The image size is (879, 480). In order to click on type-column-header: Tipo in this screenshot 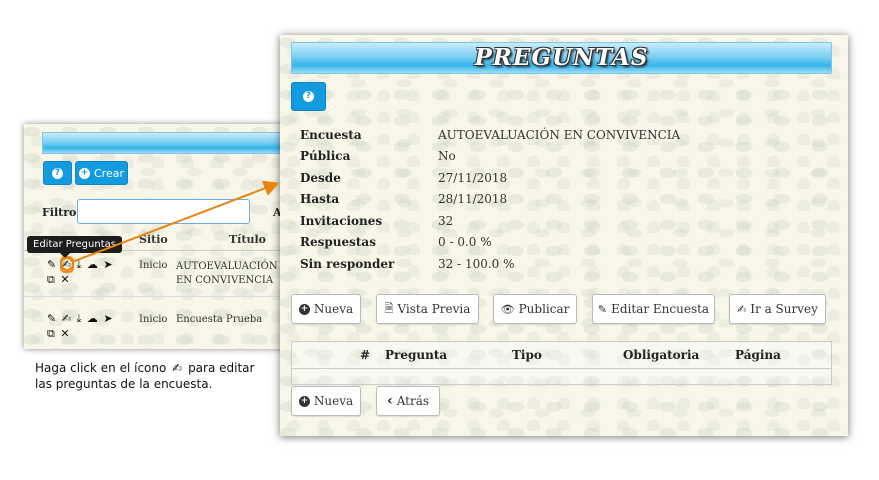, I will do `click(527, 355)`.